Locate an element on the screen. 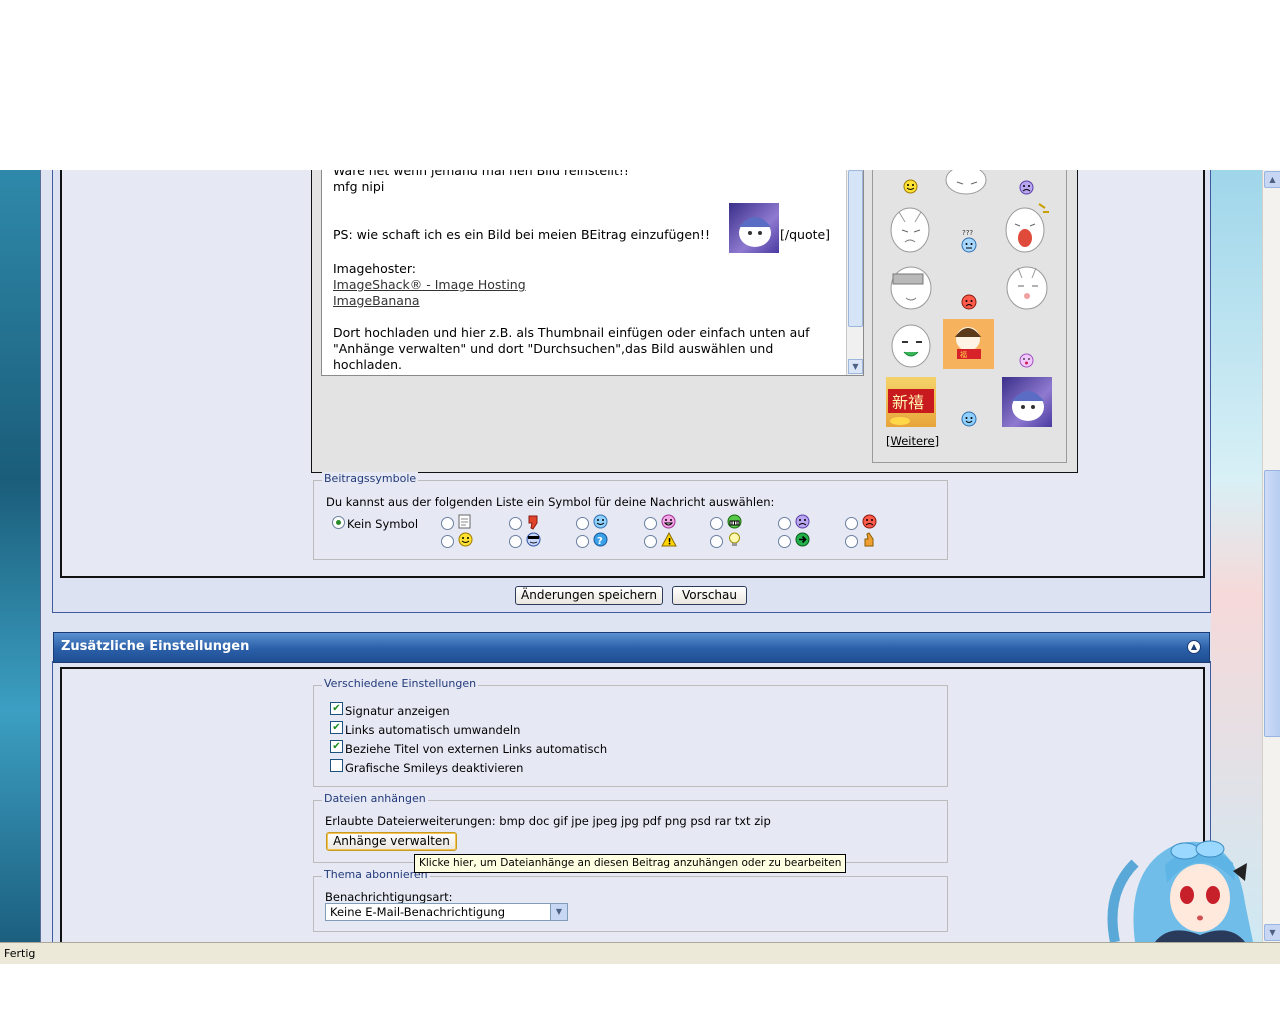  warning-icon: ! is located at coordinates (669, 540).